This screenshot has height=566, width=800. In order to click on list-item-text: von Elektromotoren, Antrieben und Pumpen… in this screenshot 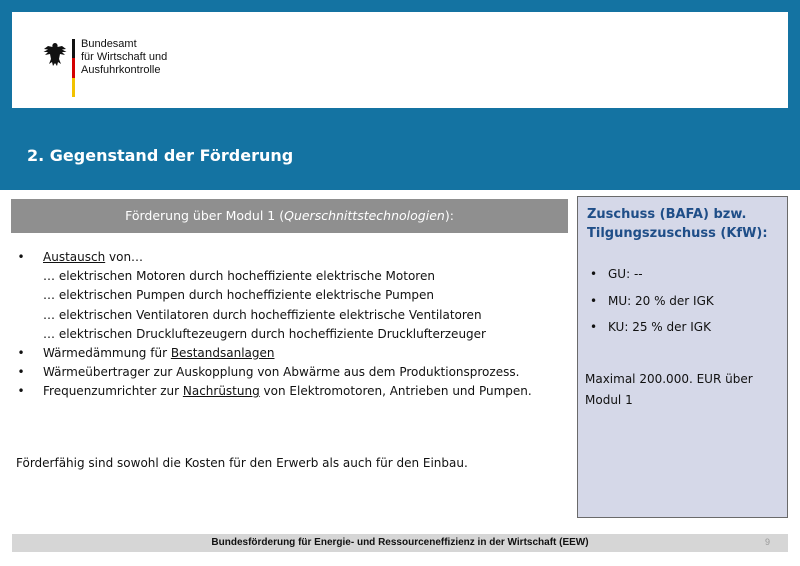, I will do `click(395, 391)`.